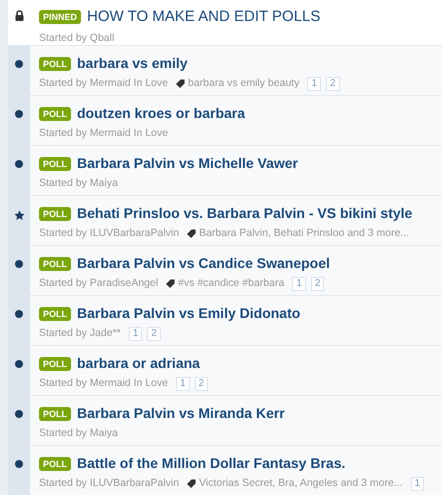 The height and width of the screenshot is (495, 442). Describe the element at coordinates (98, 283) in the screenshot. I see `topic-starter: Started by ParadiseAngel` at that location.